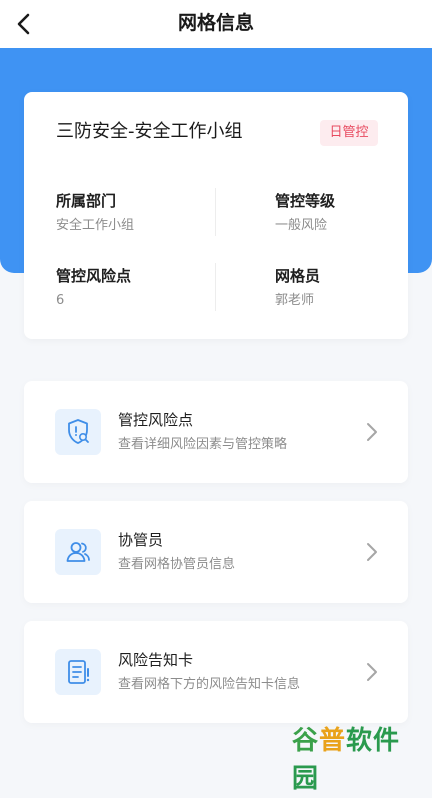 This screenshot has width=432, height=798. I want to click on menu-description: 查看网格下方的风险告知卡信息, so click(209, 684).